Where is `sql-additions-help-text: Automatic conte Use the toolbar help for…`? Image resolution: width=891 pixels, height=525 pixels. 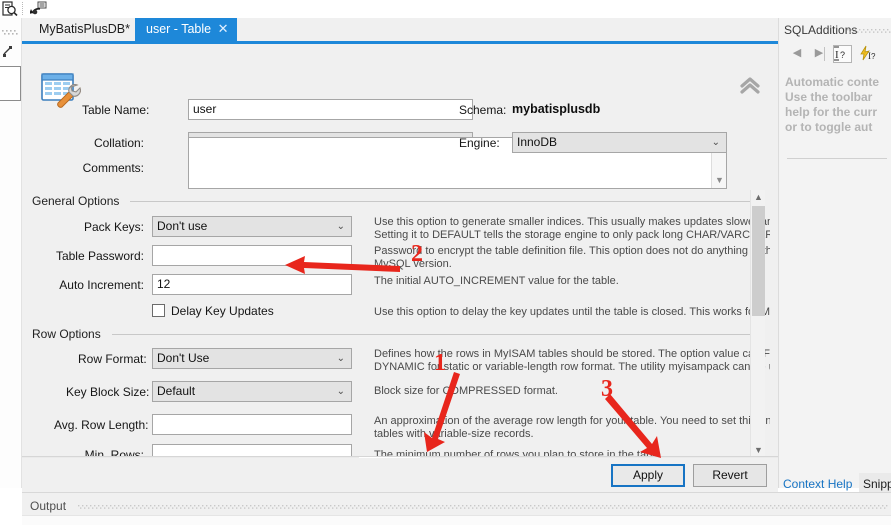
sql-additions-help-text: Automatic conte Use the toolbar help for… is located at coordinates (838, 105).